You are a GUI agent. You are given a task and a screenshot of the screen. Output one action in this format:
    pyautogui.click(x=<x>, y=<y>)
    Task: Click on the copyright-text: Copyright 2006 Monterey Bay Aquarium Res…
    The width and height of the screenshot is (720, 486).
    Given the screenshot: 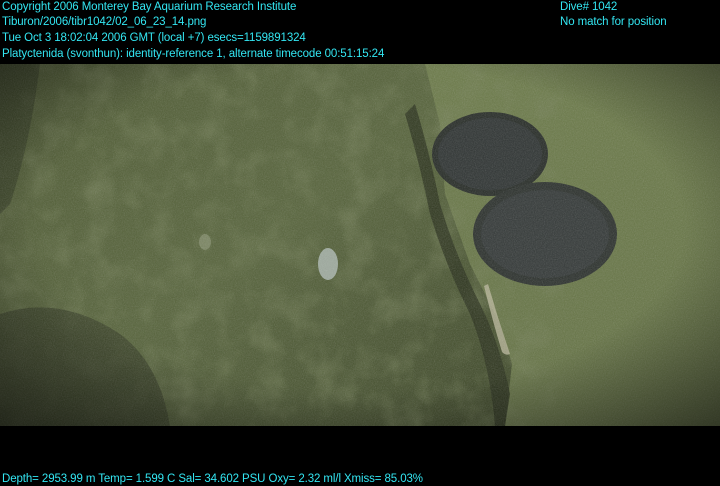 What is the action you would take?
    pyautogui.click(x=149, y=7)
    